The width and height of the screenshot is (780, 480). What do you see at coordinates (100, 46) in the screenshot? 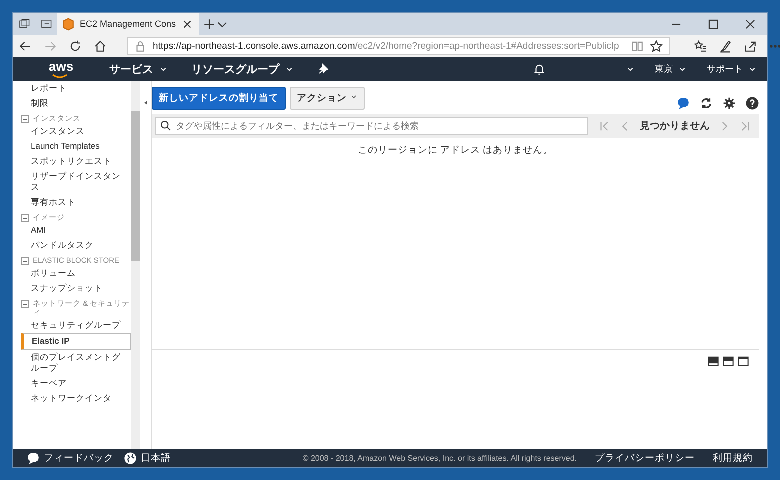
I see `home-icon` at bounding box center [100, 46].